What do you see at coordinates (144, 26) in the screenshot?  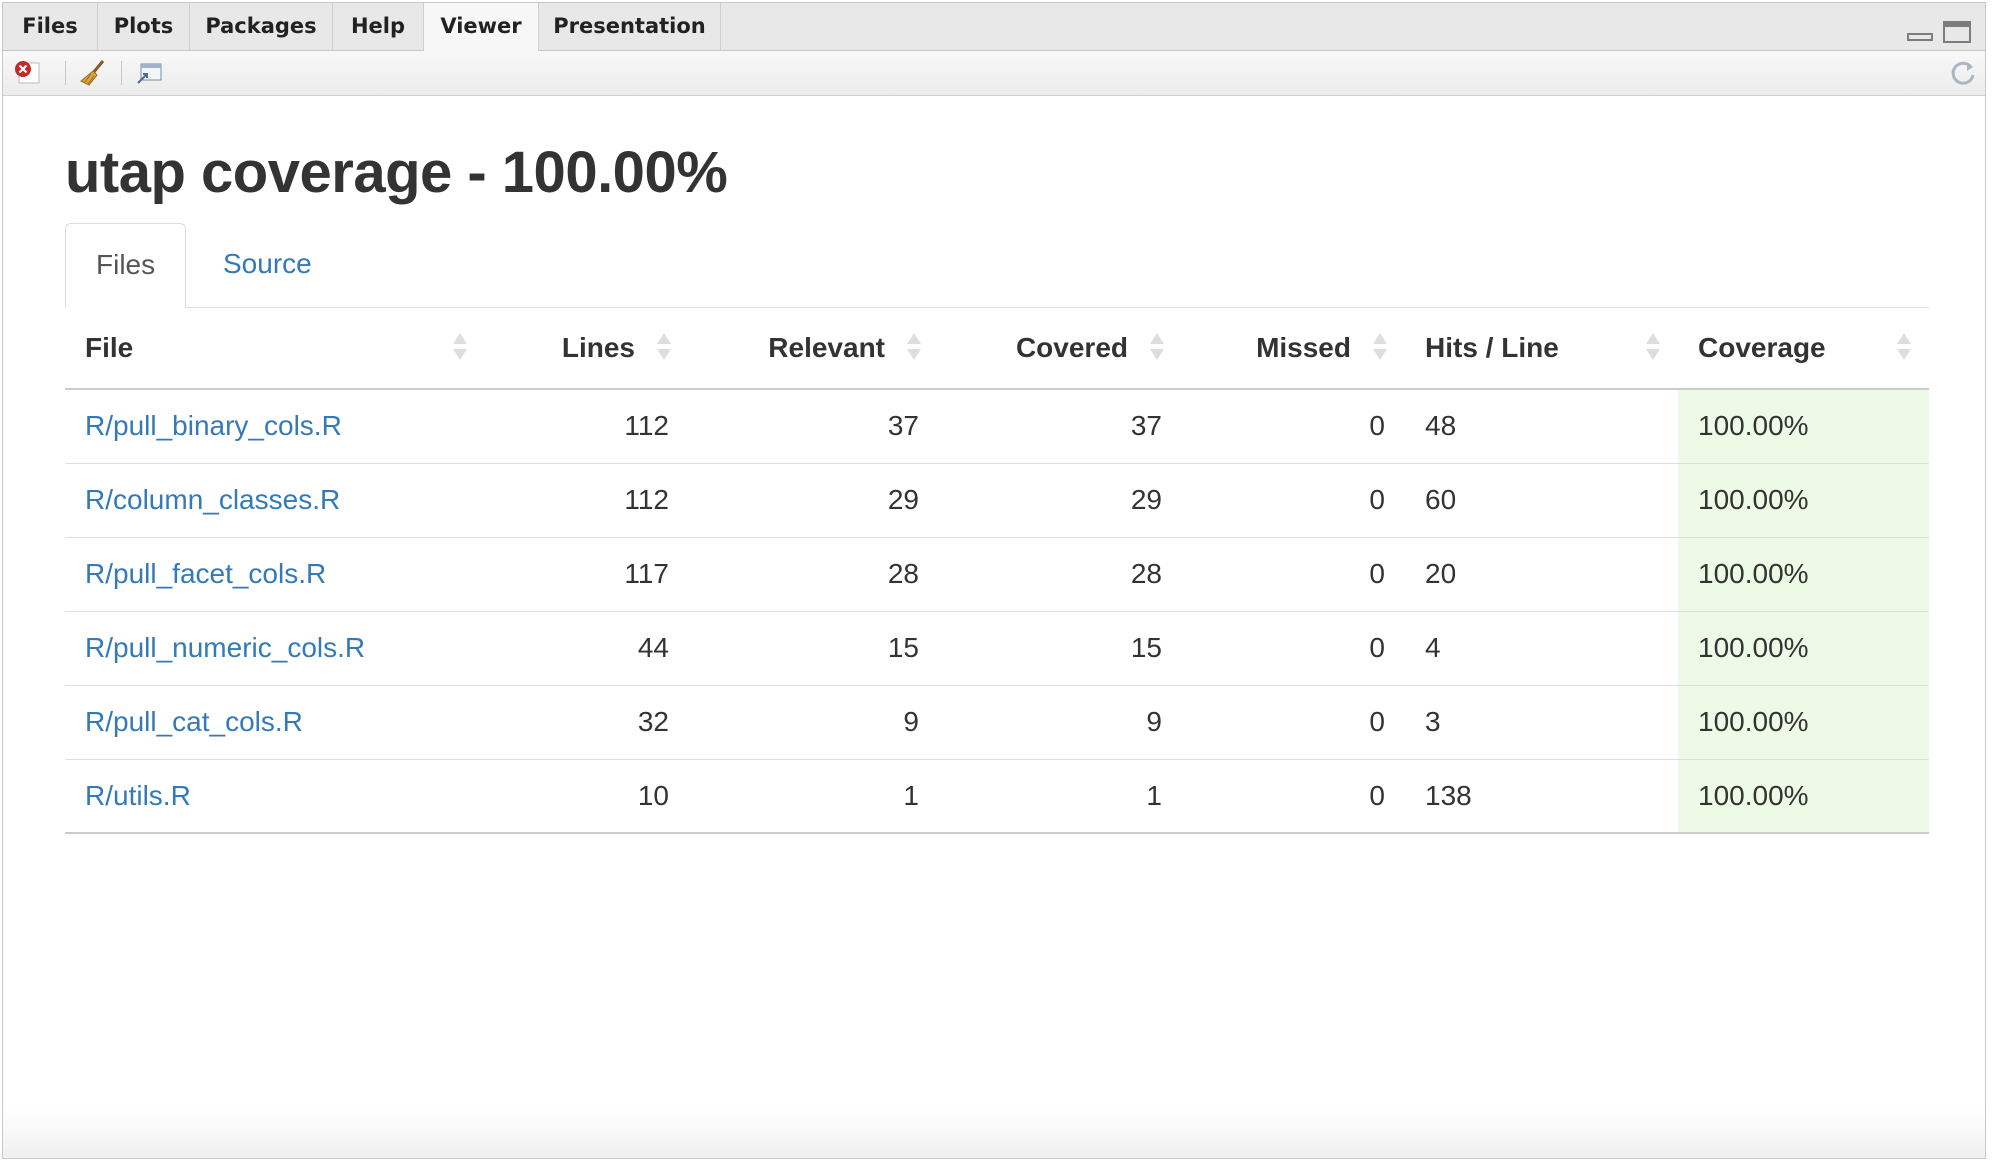 I see `pane-tab-plots: Plots` at bounding box center [144, 26].